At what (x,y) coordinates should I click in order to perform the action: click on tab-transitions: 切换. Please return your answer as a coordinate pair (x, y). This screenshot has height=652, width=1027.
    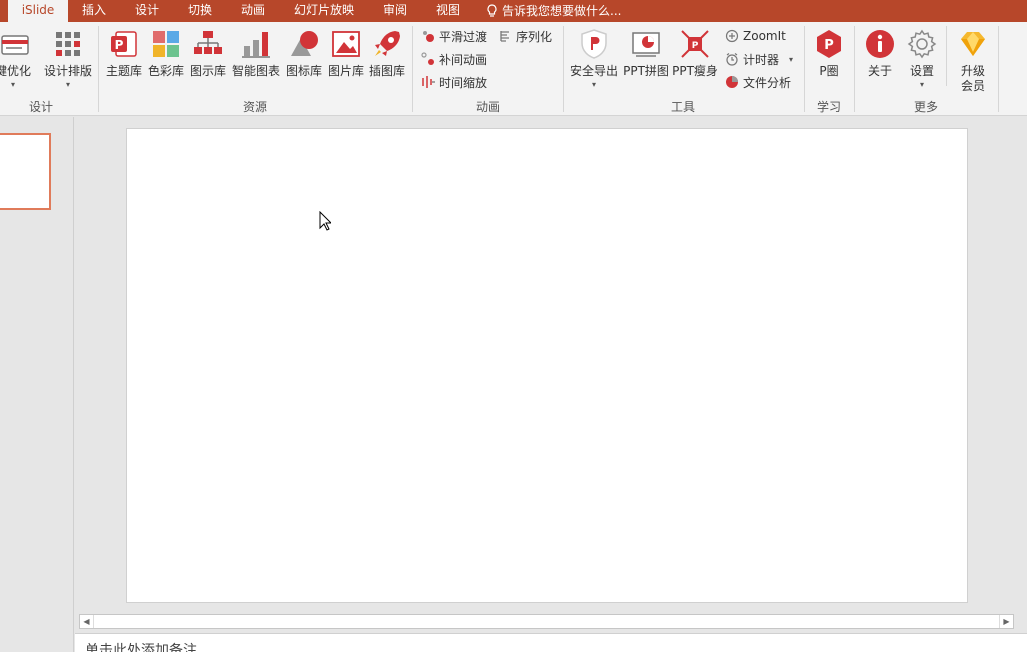
    Looking at the image, I should click on (200, 11).